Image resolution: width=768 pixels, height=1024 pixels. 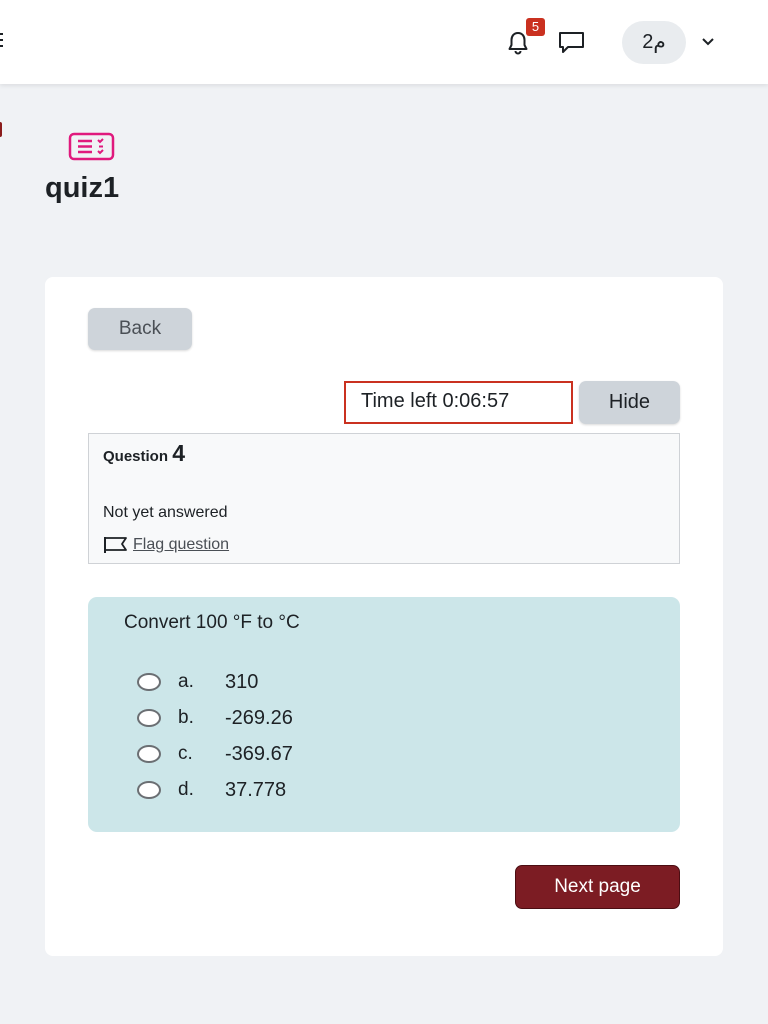 What do you see at coordinates (185, 753) in the screenshot?
I see `option-letter: c.` at bounding box center [185, 753].